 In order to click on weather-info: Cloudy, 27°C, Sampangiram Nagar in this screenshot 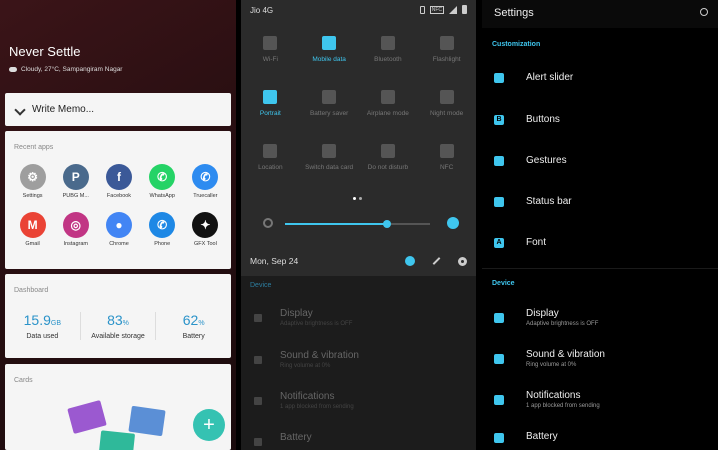, I will do `click(65, 69)`.